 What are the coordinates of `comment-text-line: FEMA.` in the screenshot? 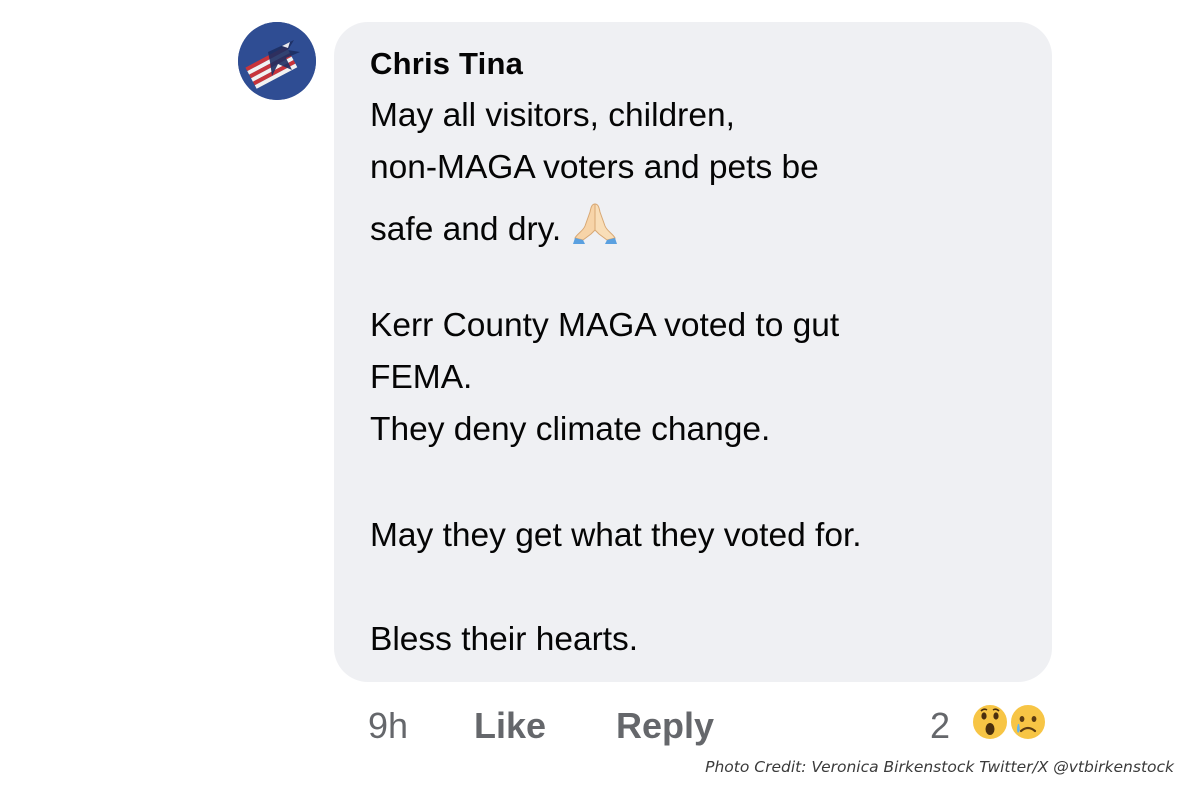 It's located at (421, 377).